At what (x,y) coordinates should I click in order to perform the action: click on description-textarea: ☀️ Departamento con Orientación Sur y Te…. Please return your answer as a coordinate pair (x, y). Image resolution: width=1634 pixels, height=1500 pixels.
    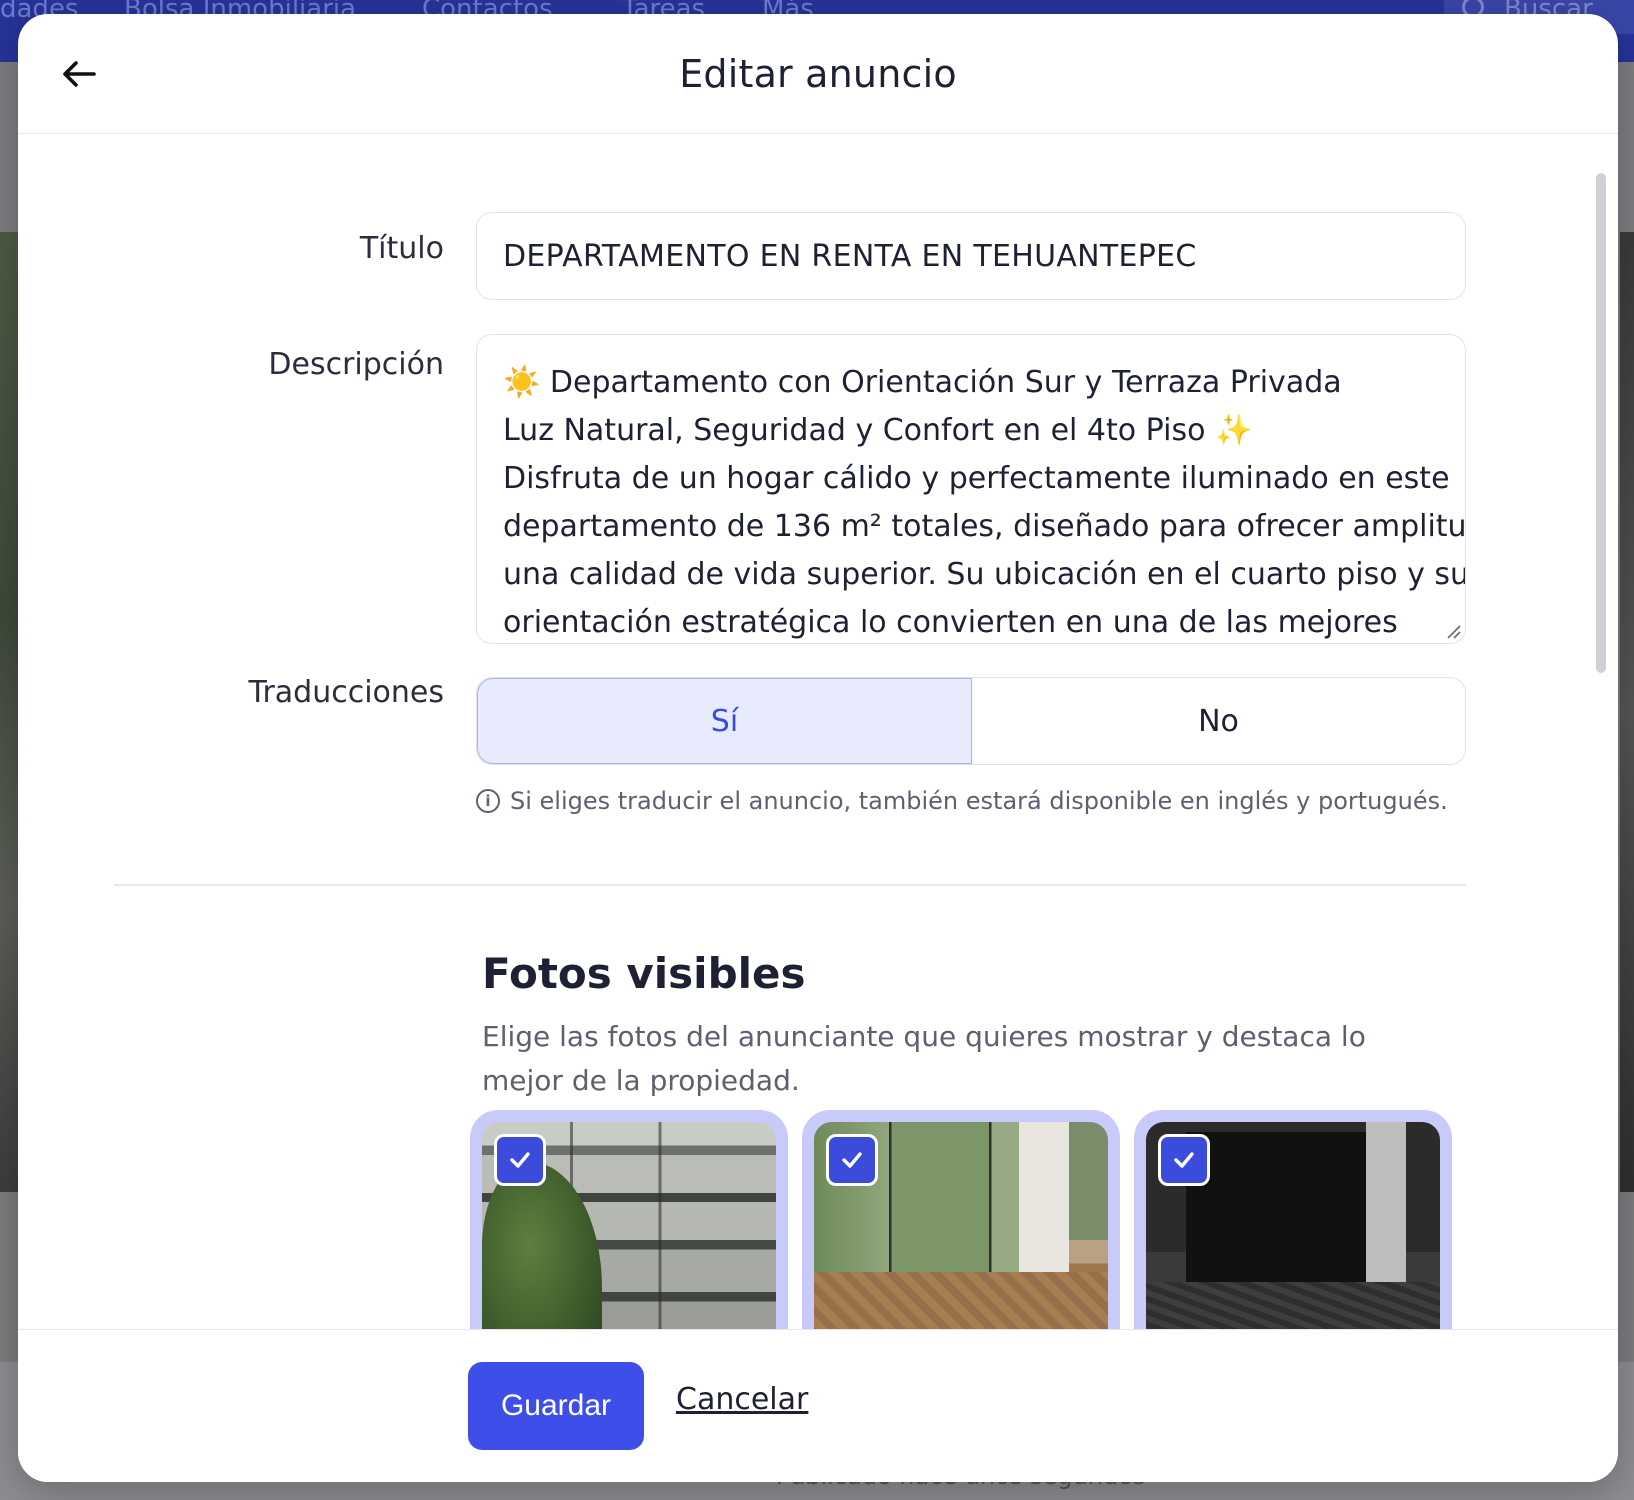
    Looking at the image, I should click on (971, 489).